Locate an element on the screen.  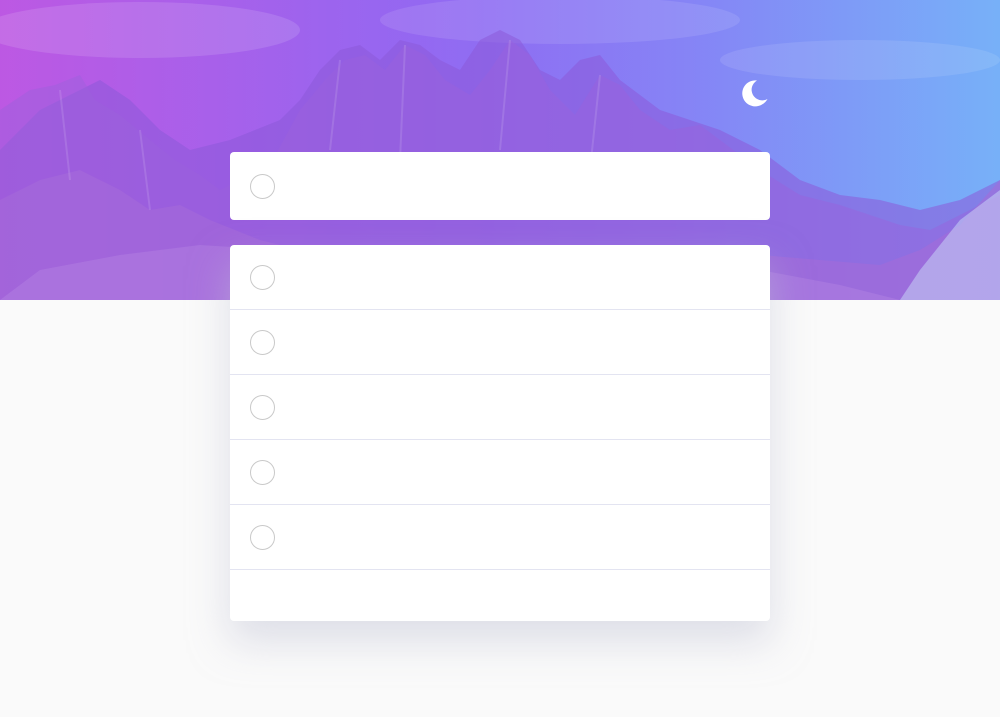
new-todo-card is located at coordinates (500, 186).